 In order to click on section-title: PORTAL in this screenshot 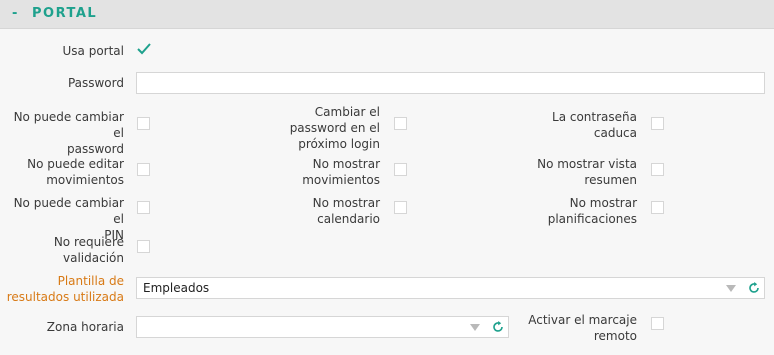, I will do `click(65, 13)`.